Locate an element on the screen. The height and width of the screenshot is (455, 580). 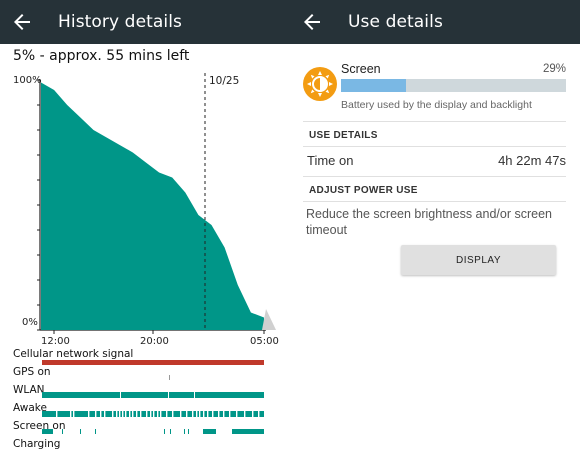
awake-track is located at coordinates (153, 414).